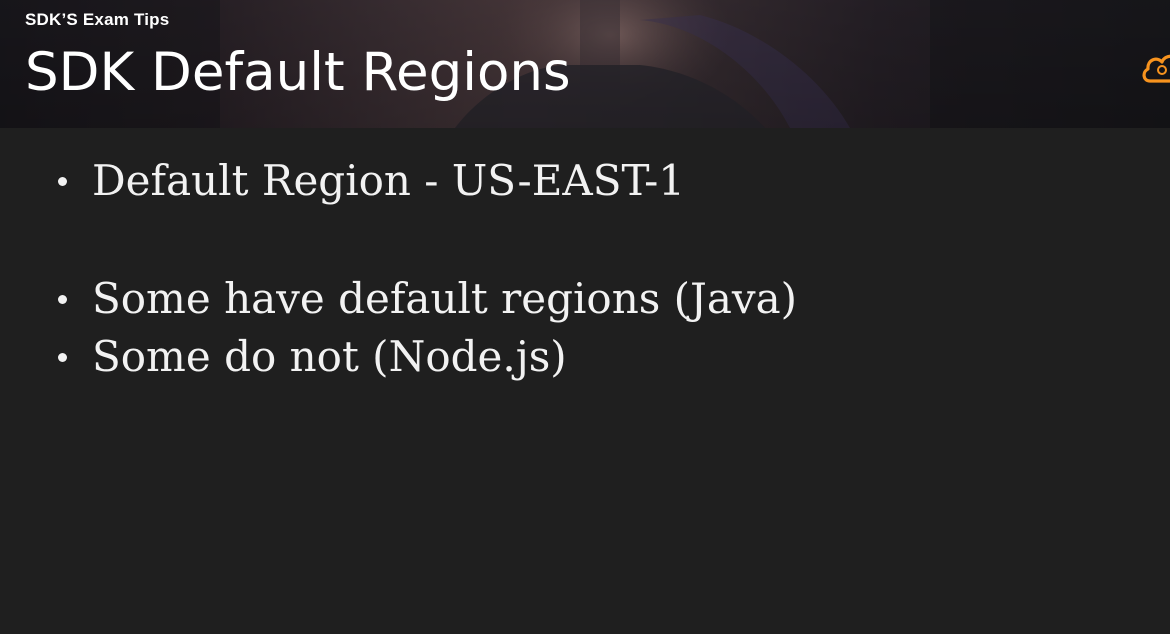 The height and width of the screenshot is (634, 1170). I want to click on bullet-item: Some have default regions (Java), so click(427, 299).